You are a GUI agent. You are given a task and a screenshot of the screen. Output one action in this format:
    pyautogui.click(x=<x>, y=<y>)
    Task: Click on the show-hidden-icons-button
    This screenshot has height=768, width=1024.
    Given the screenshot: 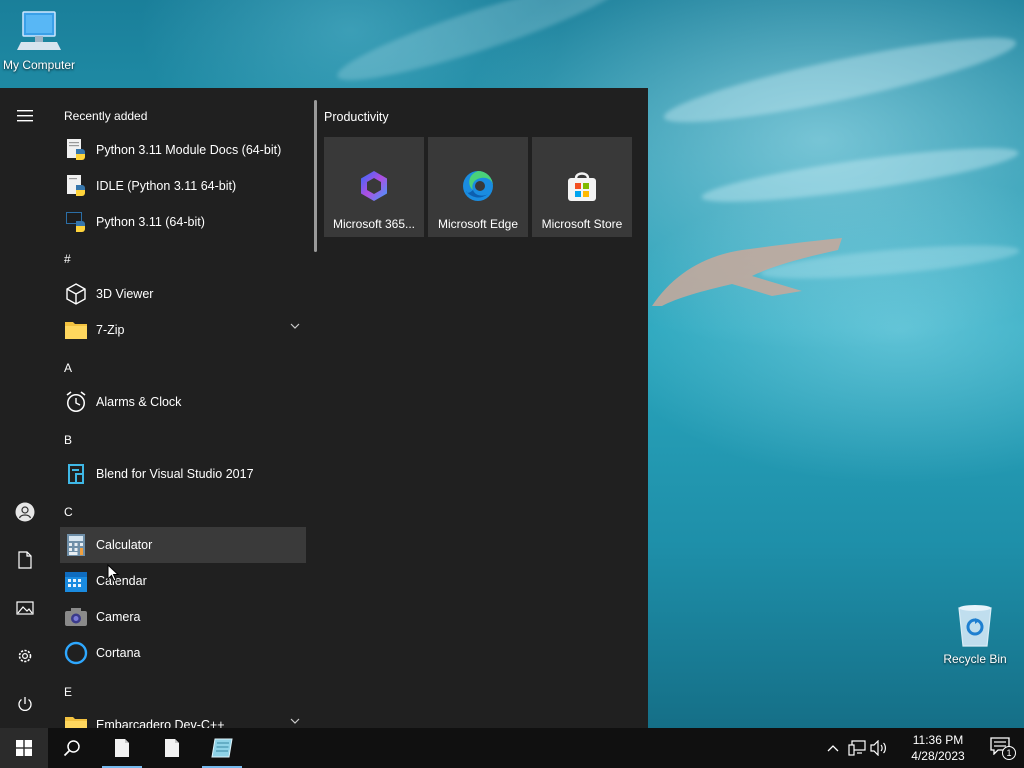 What is the action you would take?
    pyautogui.click(x=833, y=748)
    